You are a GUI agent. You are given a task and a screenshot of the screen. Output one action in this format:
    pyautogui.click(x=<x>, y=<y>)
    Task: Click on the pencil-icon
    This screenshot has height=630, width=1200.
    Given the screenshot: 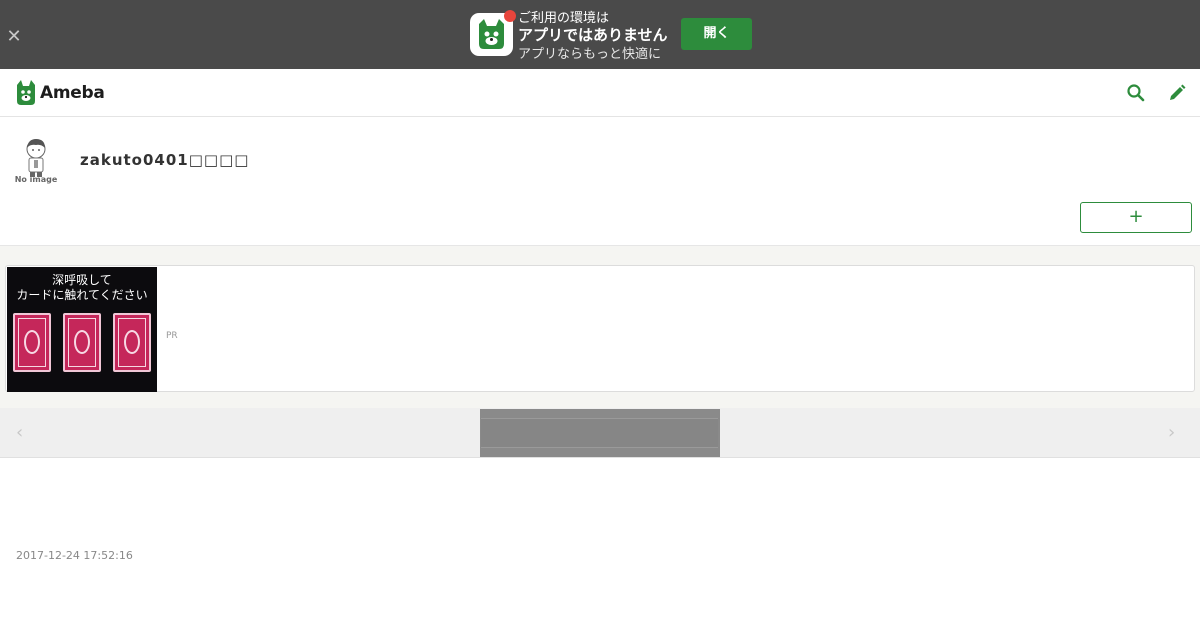 What is the action you would take?
    pyautogui.click(x=1177, y=93)
    